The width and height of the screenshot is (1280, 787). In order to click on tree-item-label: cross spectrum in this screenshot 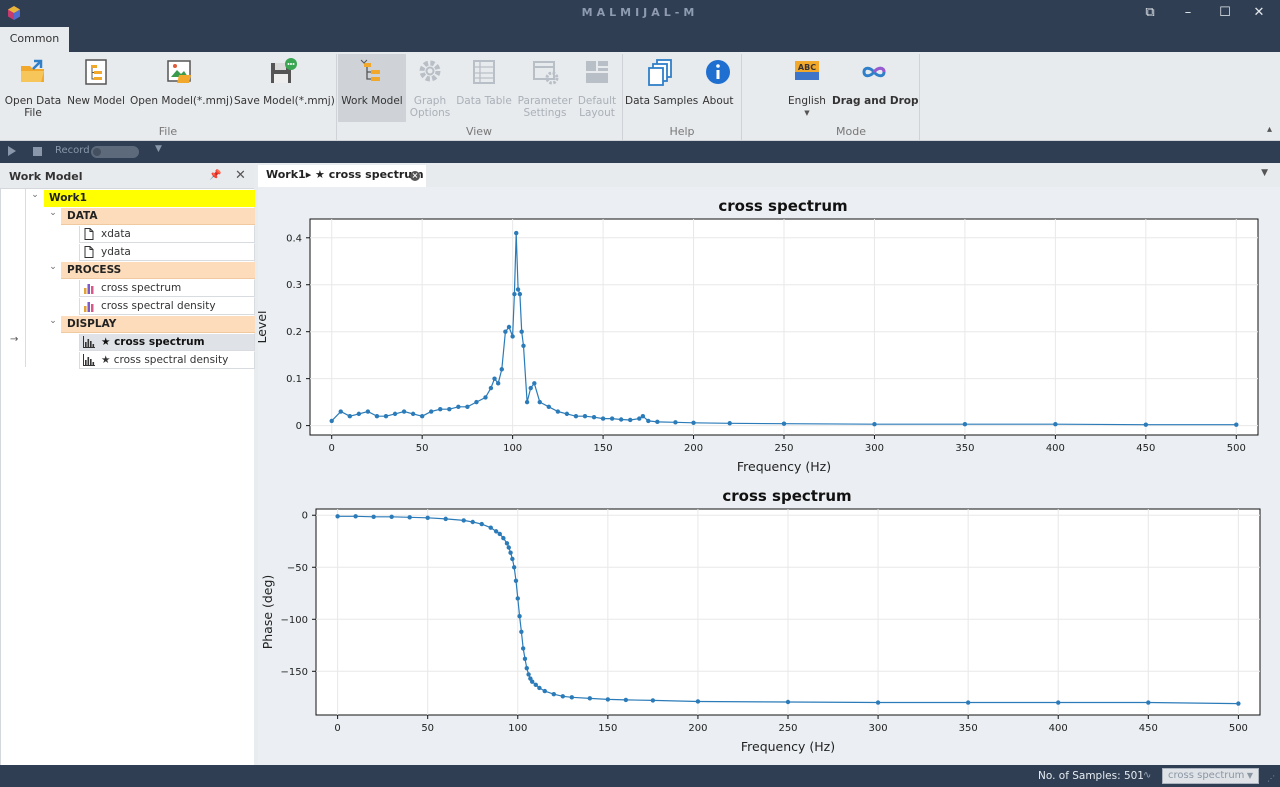, I will do `click(141, 288)`.